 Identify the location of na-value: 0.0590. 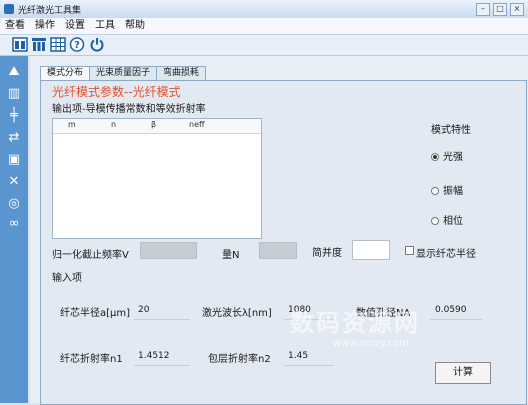
(451, 310).